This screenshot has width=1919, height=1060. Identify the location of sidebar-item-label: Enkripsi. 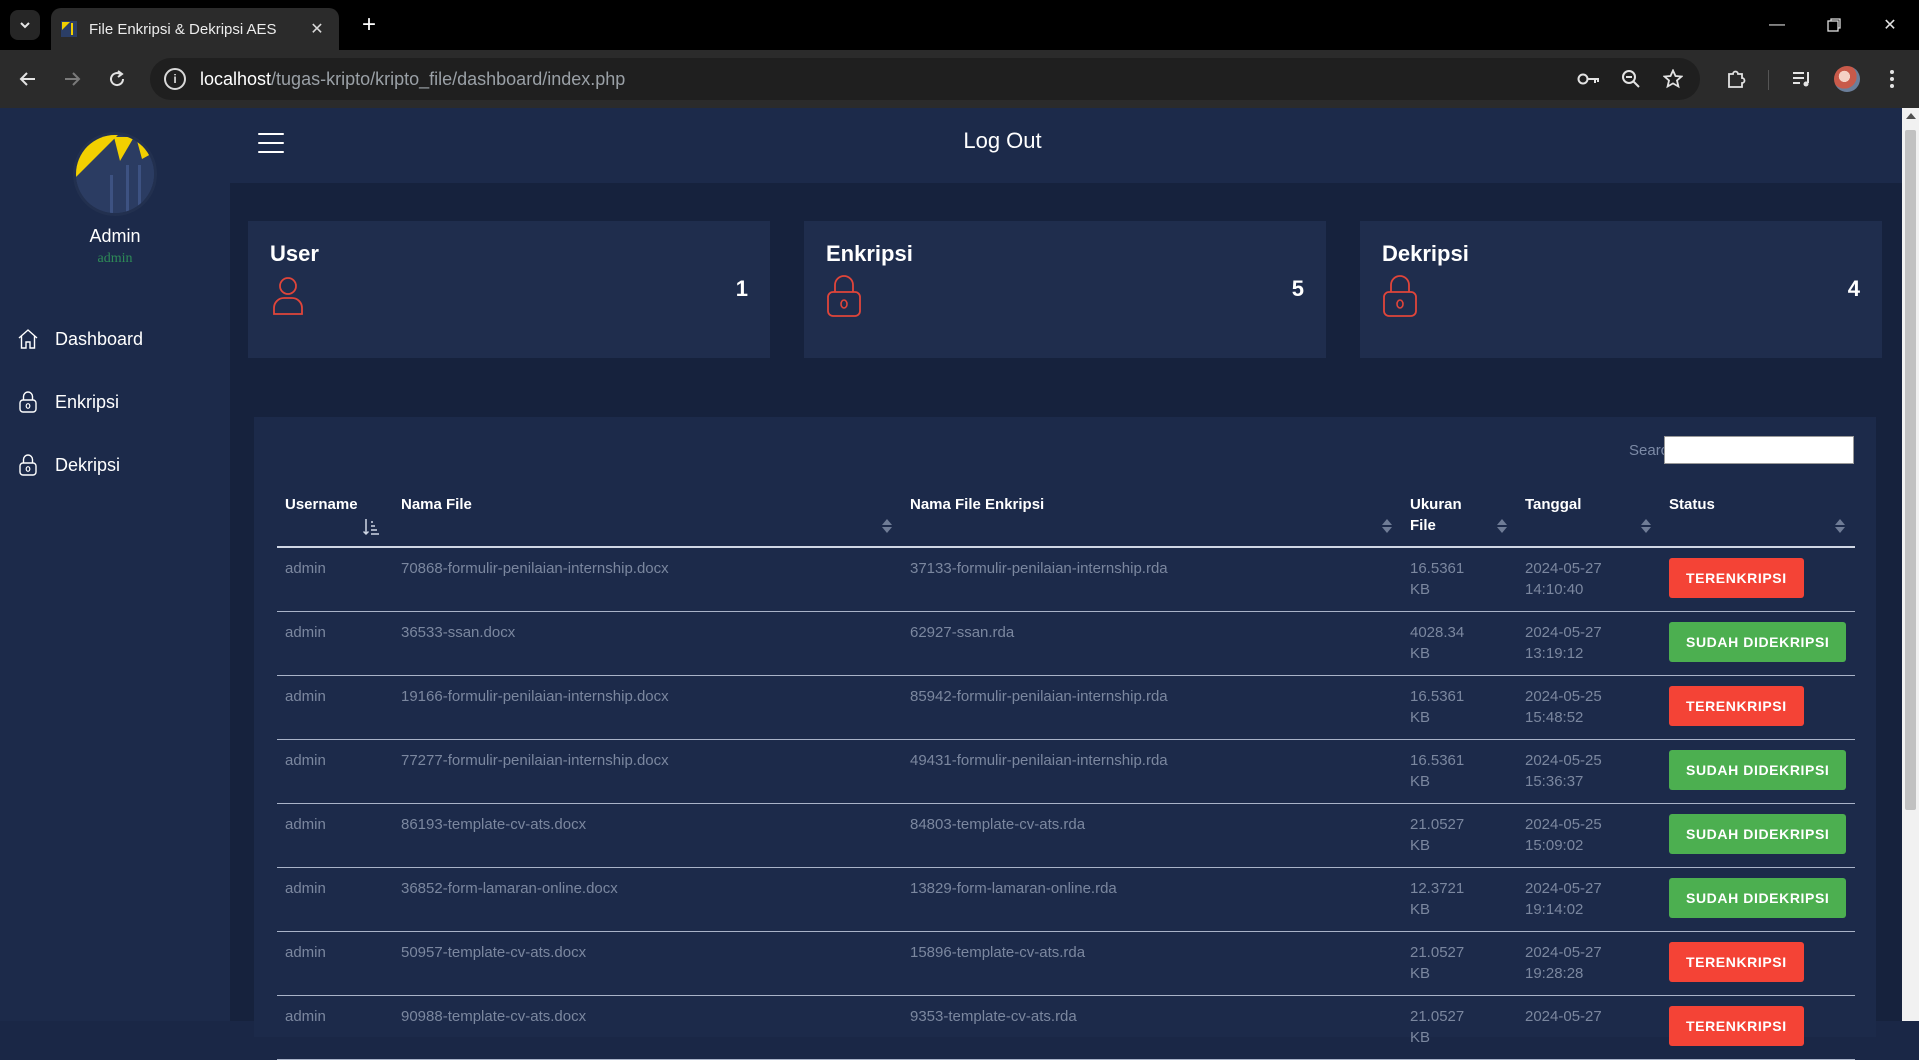
(87, 401).